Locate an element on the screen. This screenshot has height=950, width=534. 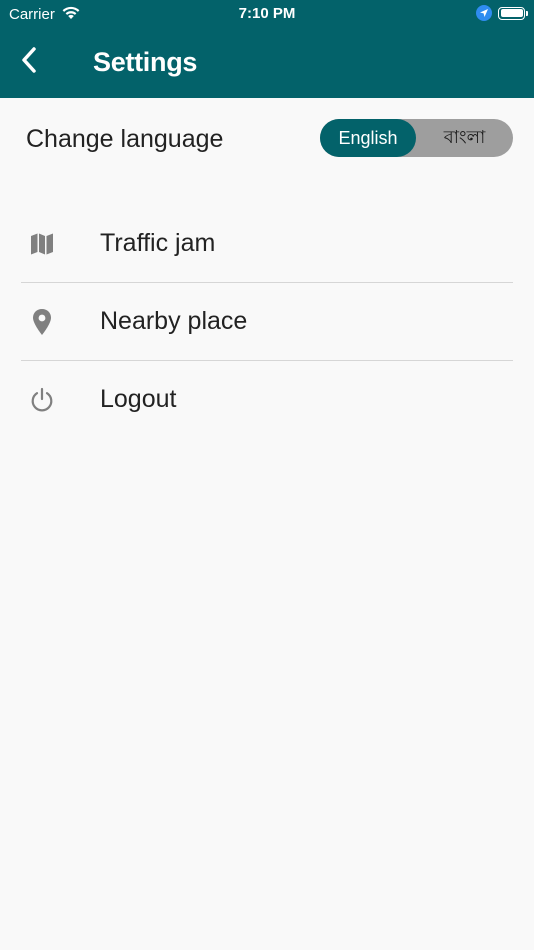
menu-item-label: Traffic jam is located at coordinates (158, 243).